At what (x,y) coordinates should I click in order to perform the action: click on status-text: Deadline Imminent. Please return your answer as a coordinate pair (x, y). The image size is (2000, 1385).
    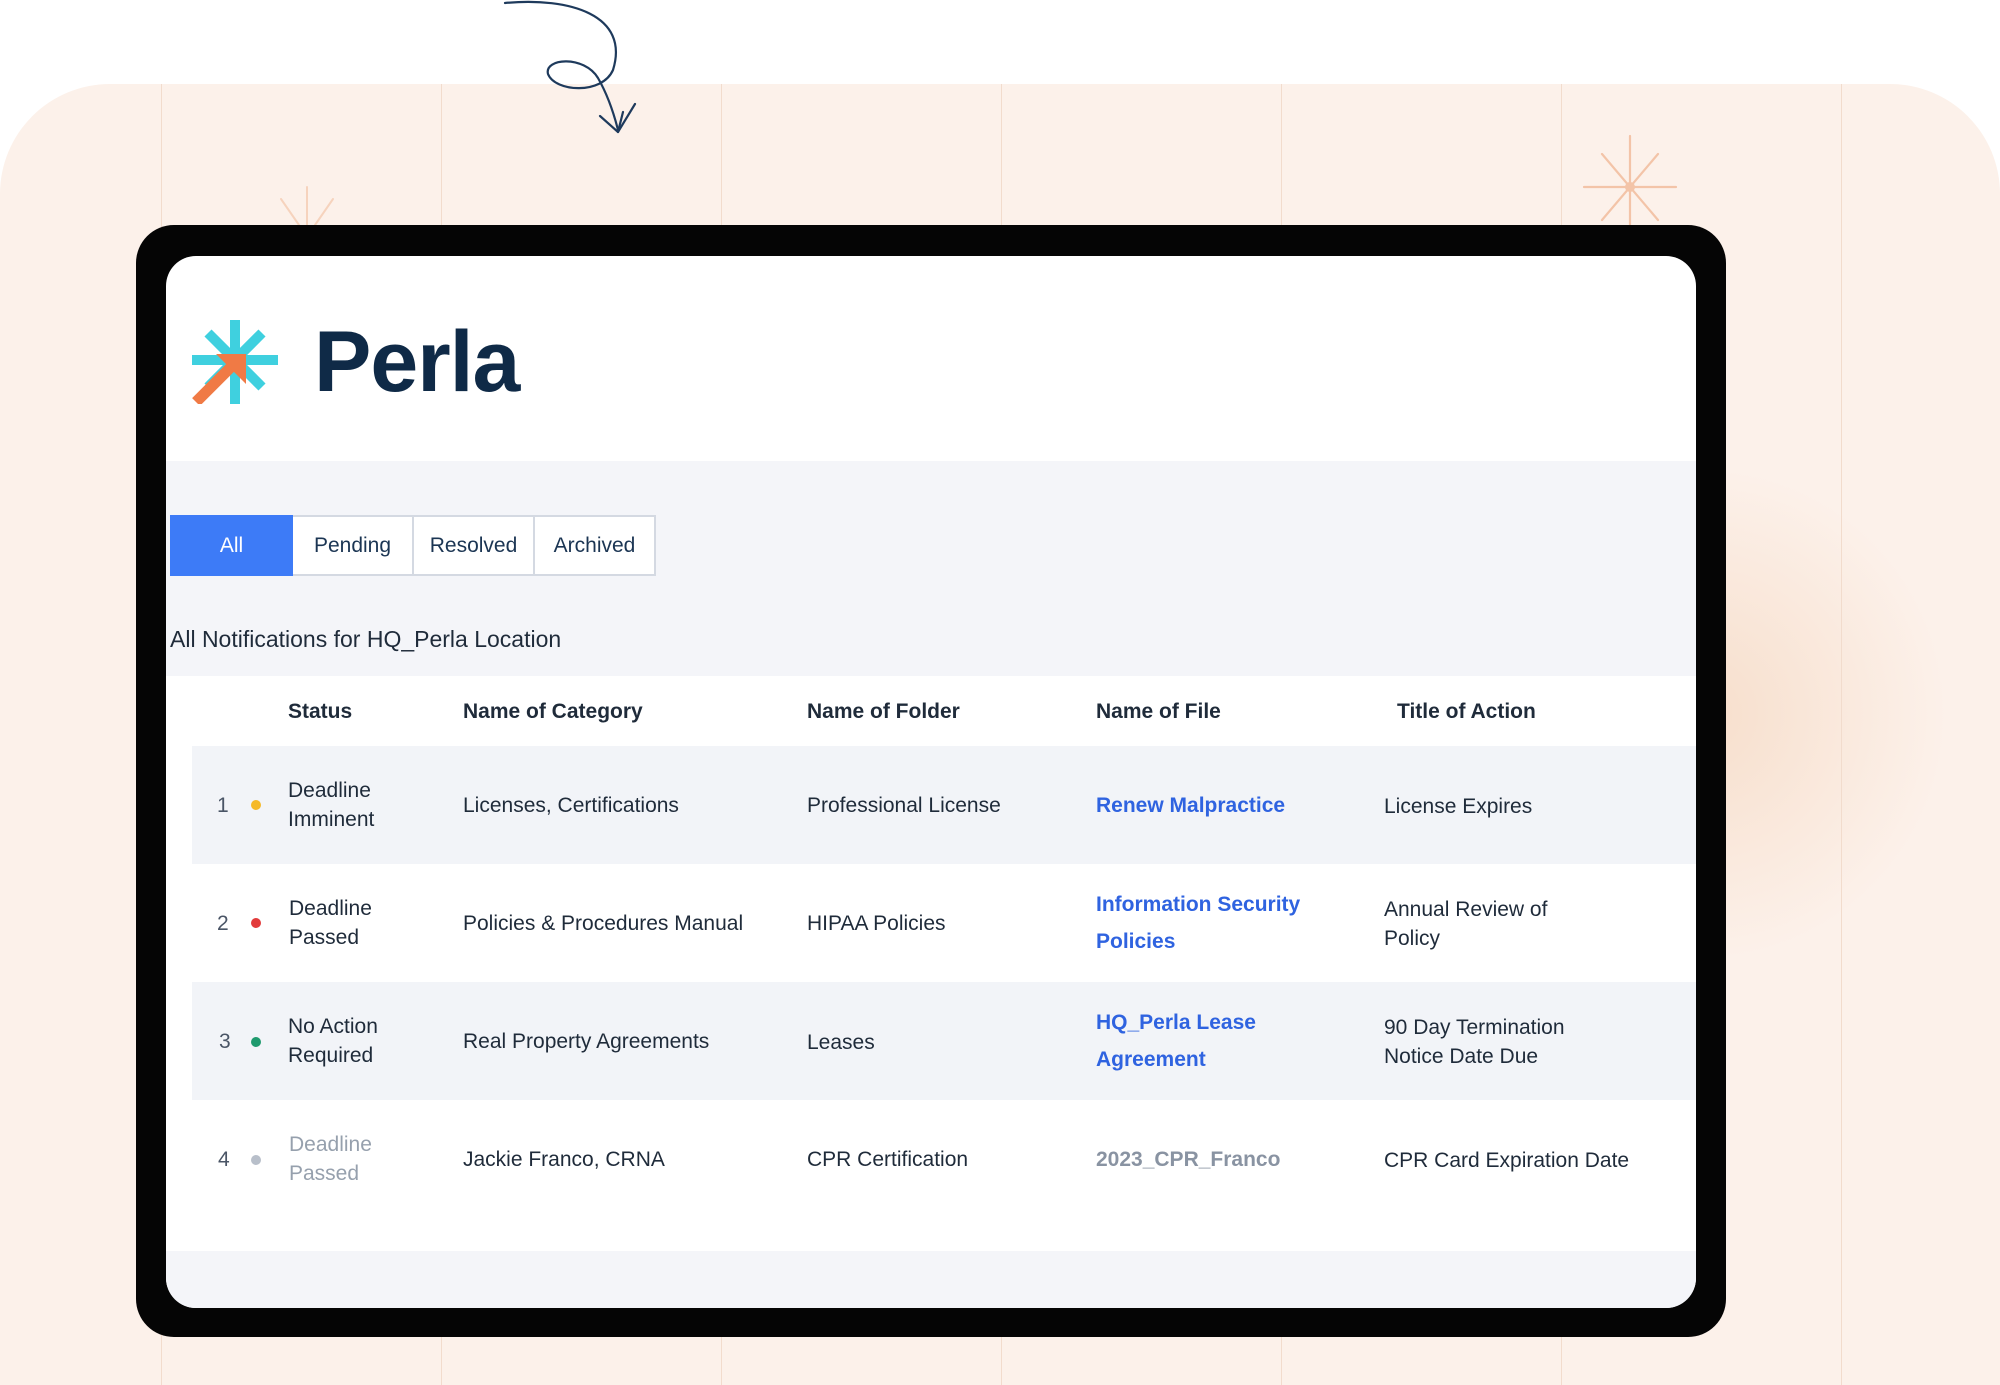
    Looking at the image, I should click on (331, 805).